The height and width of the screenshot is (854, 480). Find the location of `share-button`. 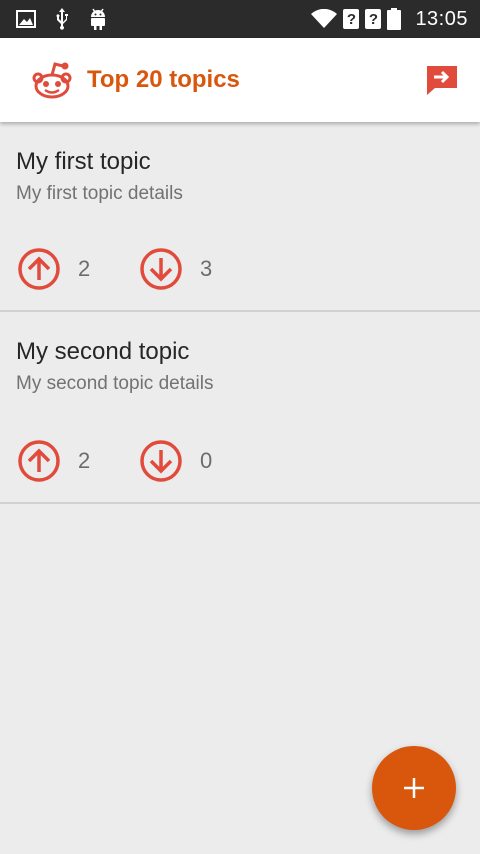

share-button is located at coordinates (442, 80).